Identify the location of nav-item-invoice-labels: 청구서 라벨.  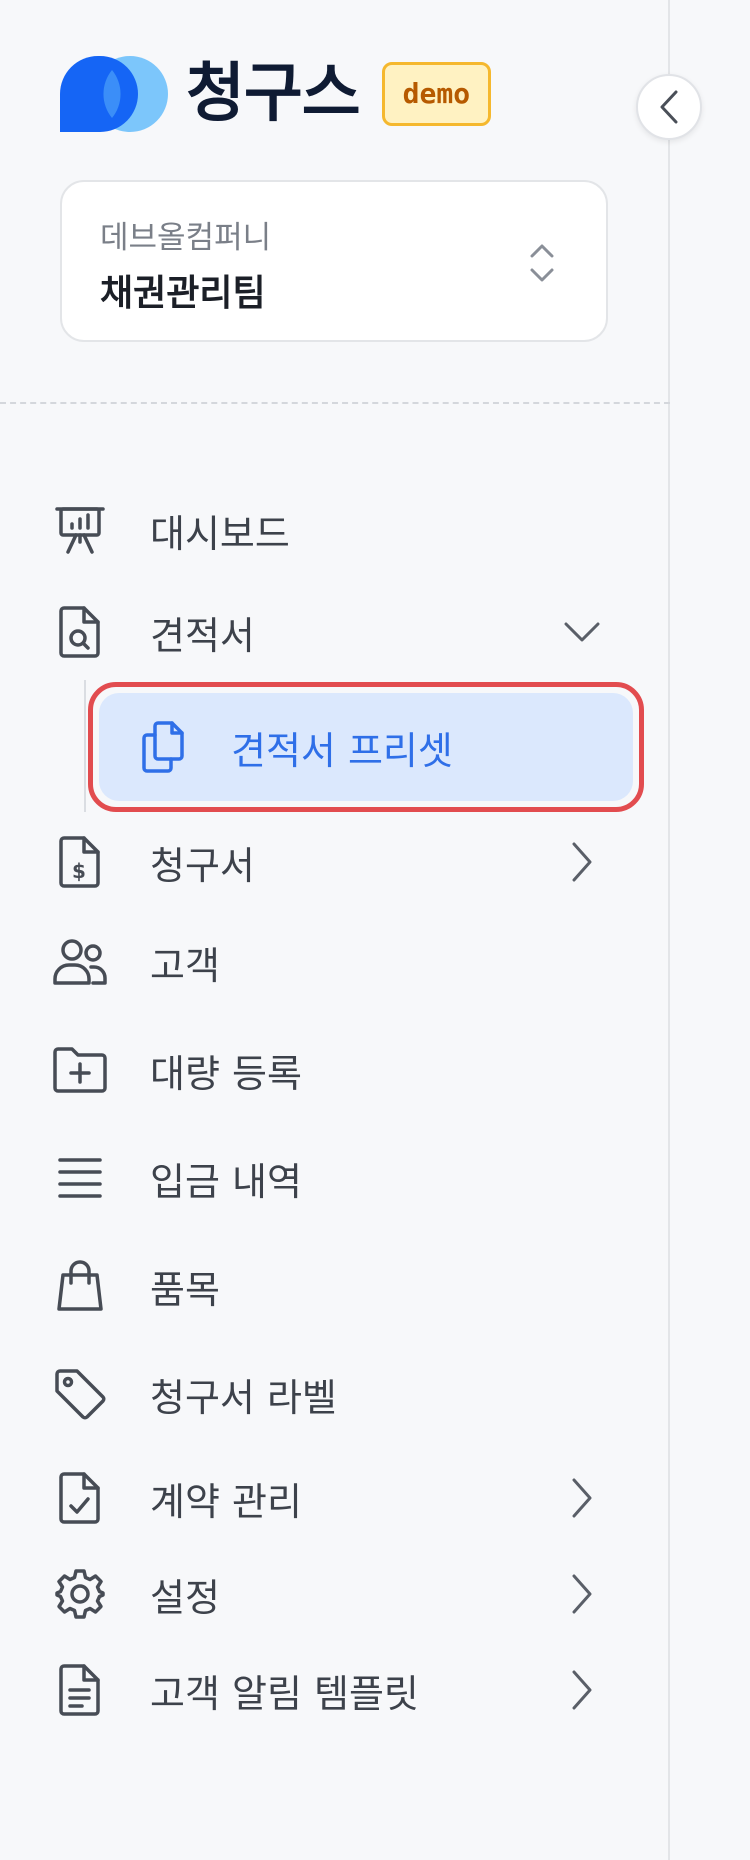
(332, 1394).